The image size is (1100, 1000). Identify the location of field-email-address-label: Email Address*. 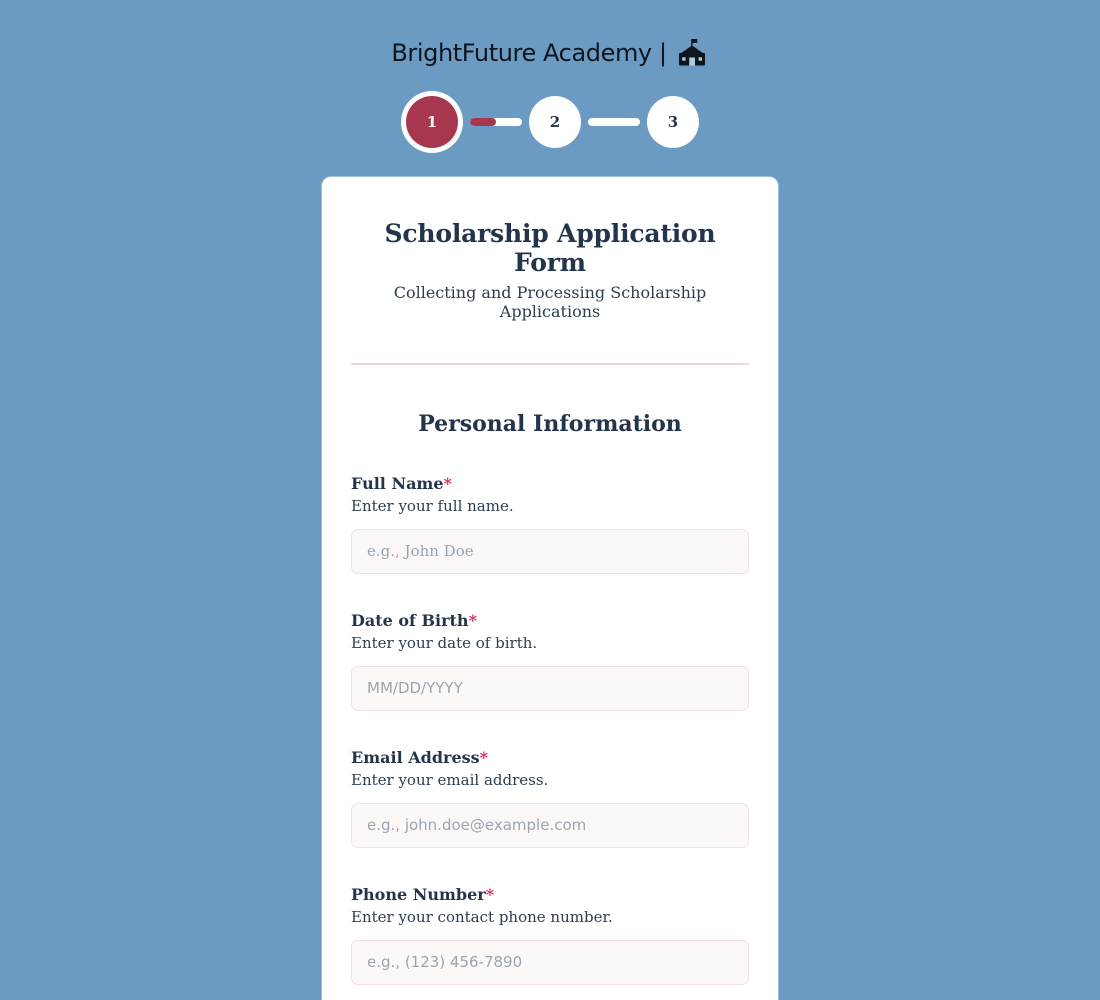
(420, 757).